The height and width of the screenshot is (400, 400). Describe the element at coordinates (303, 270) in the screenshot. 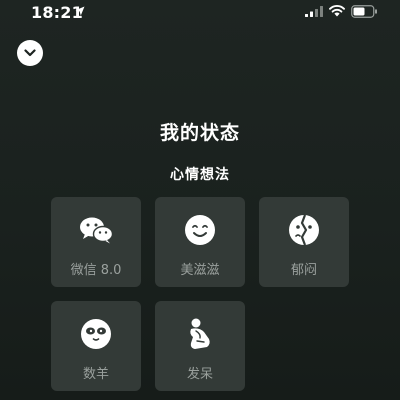

I see `status-label: 郁闷` at that location.